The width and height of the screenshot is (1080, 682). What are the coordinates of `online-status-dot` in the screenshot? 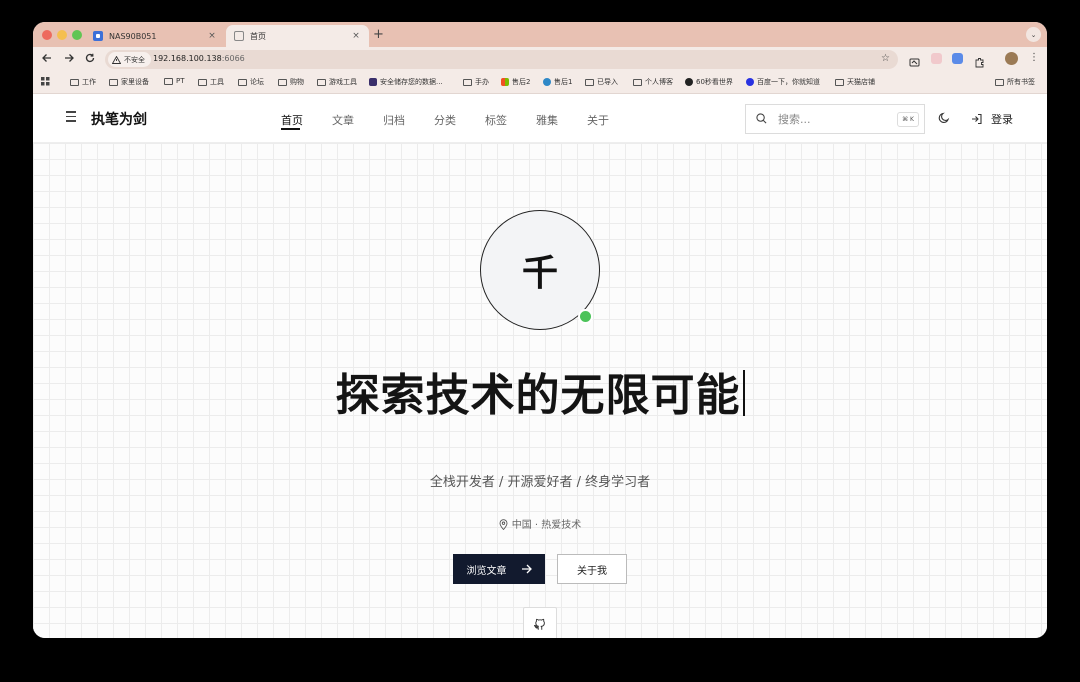 It's located at (585, 316).